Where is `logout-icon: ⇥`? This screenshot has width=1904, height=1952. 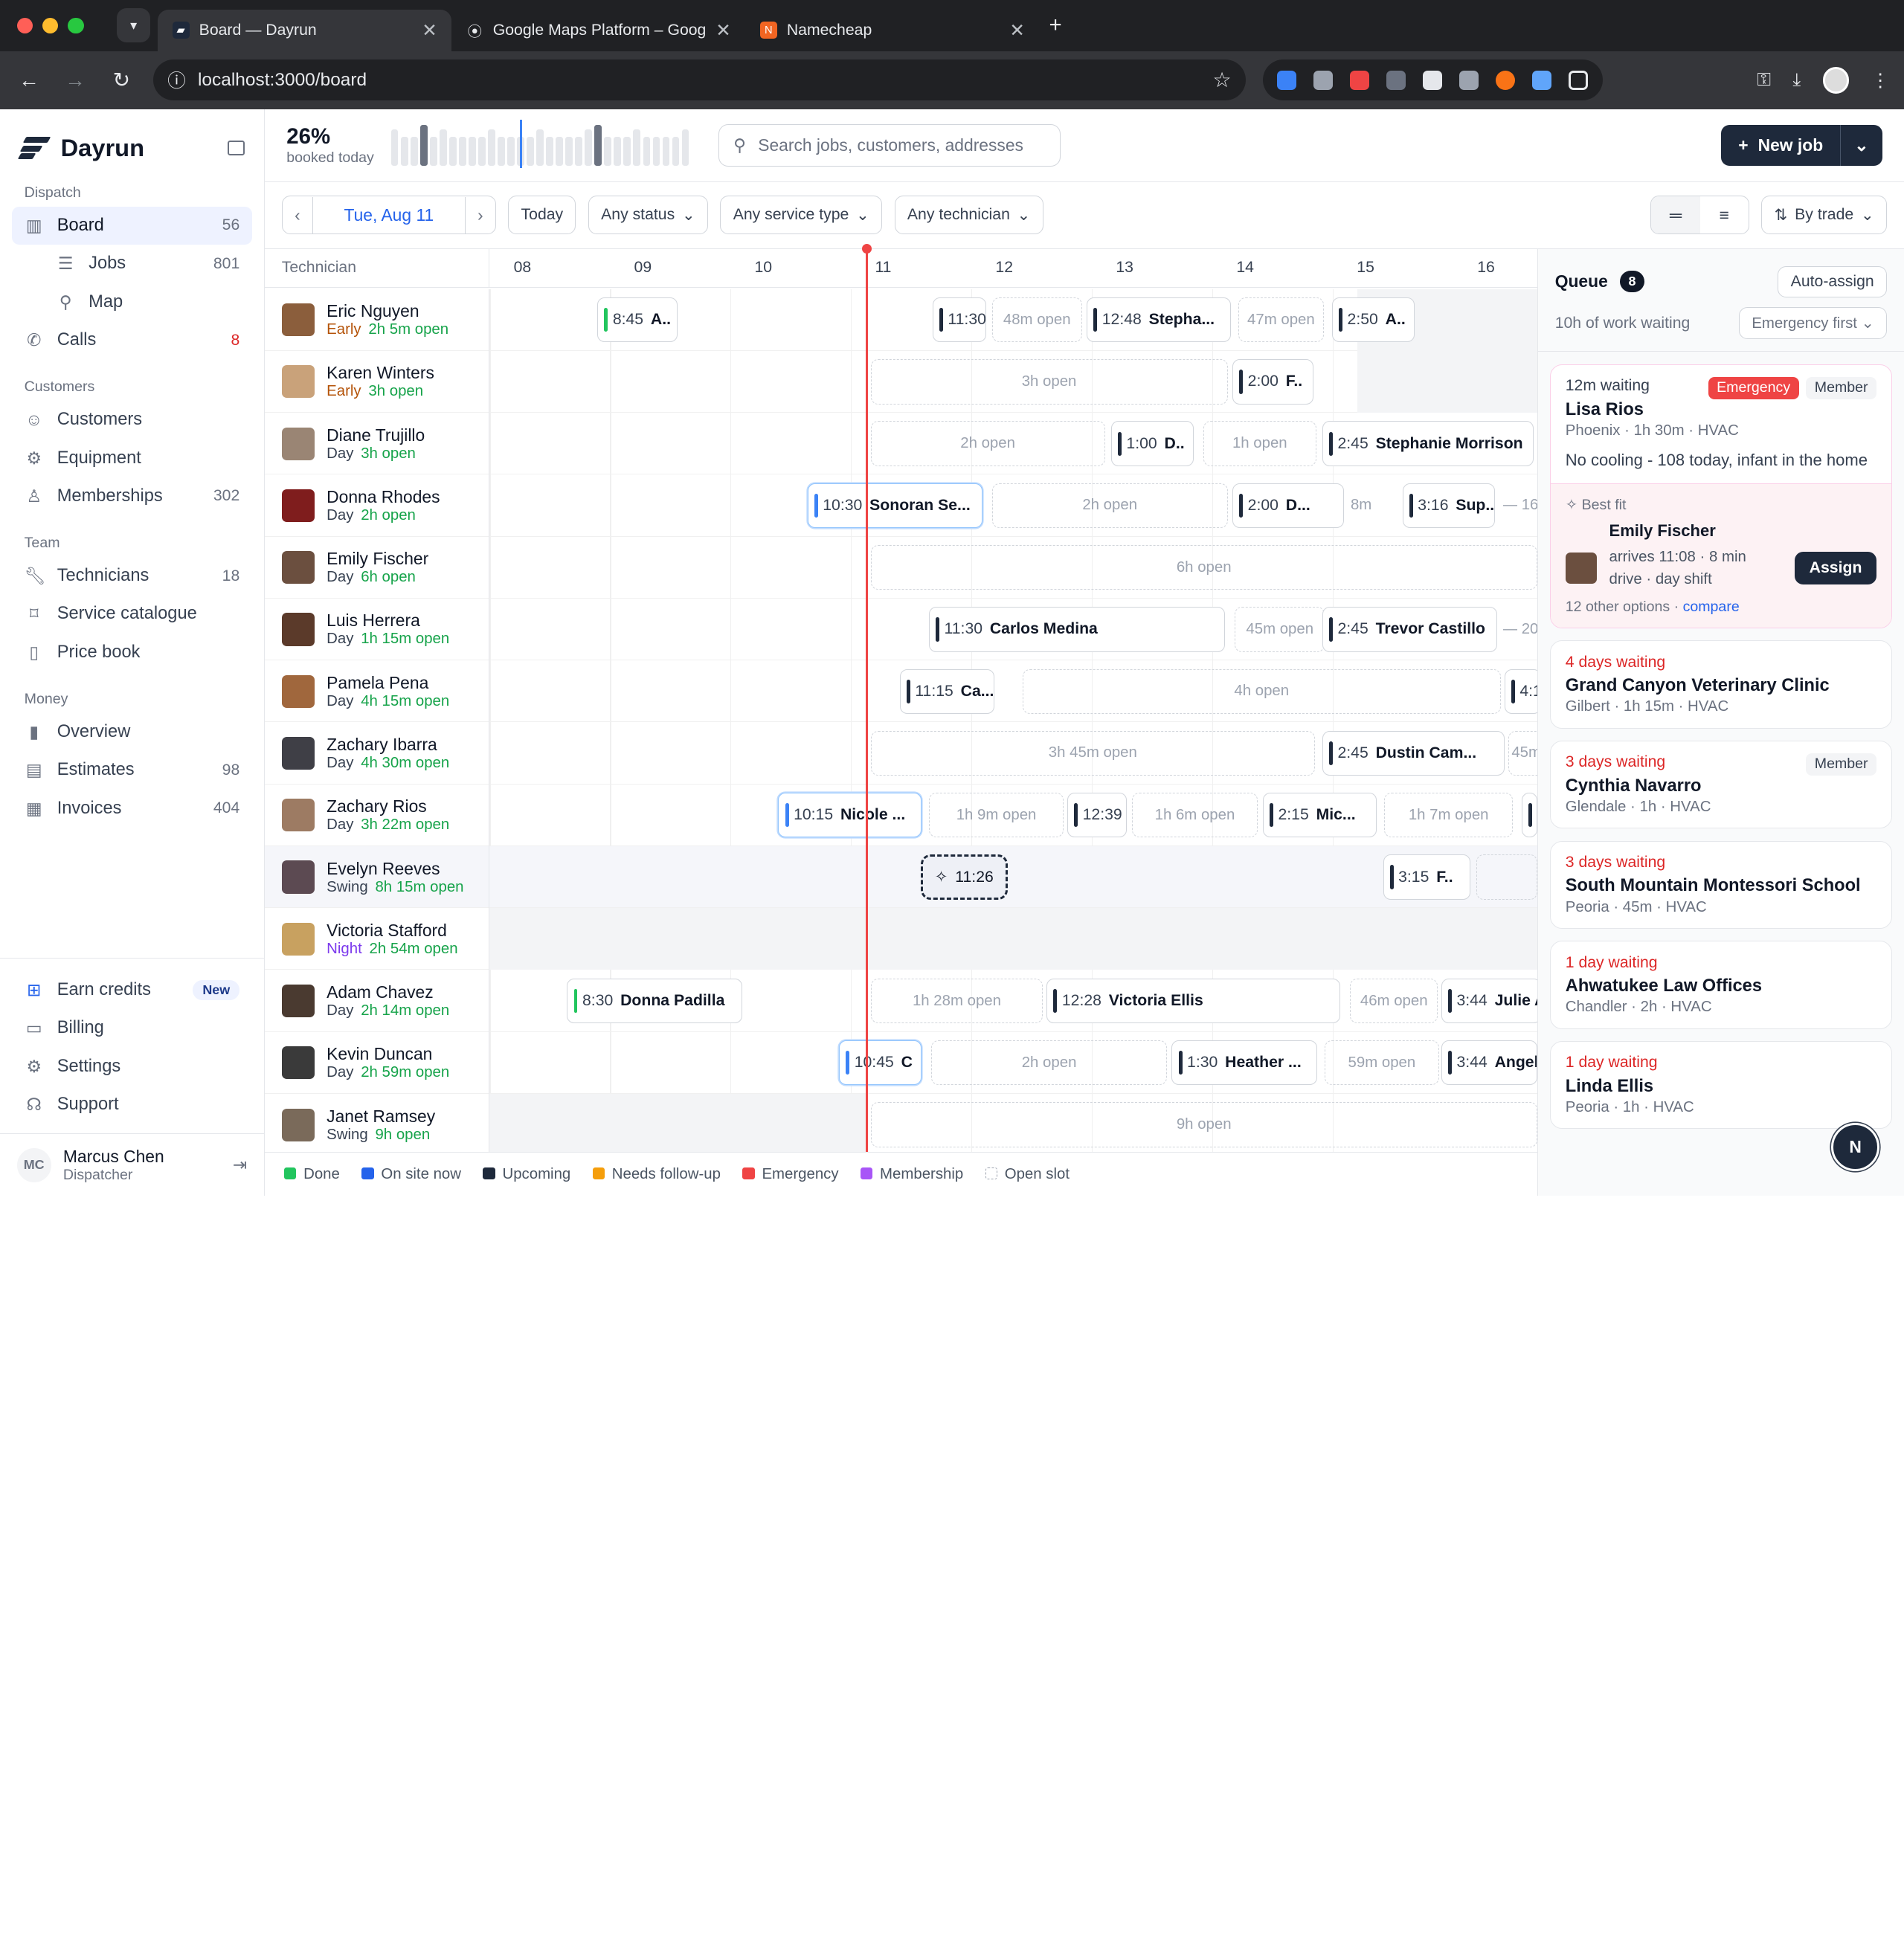
logout-icon: ⇥ is located at coordinates (240, 1165).